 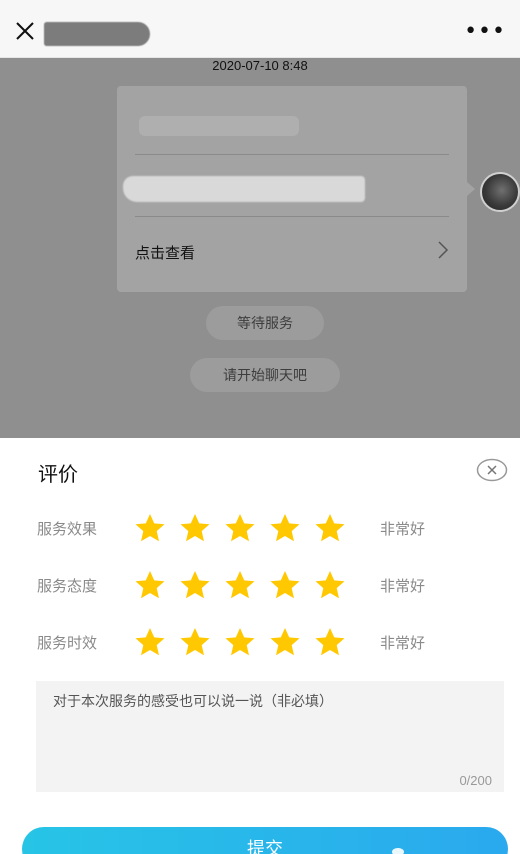 What do you see at coordinates (58, 475) in the screenshot?
I see `sheet-title: 评价` at bounding box center [58, 475].